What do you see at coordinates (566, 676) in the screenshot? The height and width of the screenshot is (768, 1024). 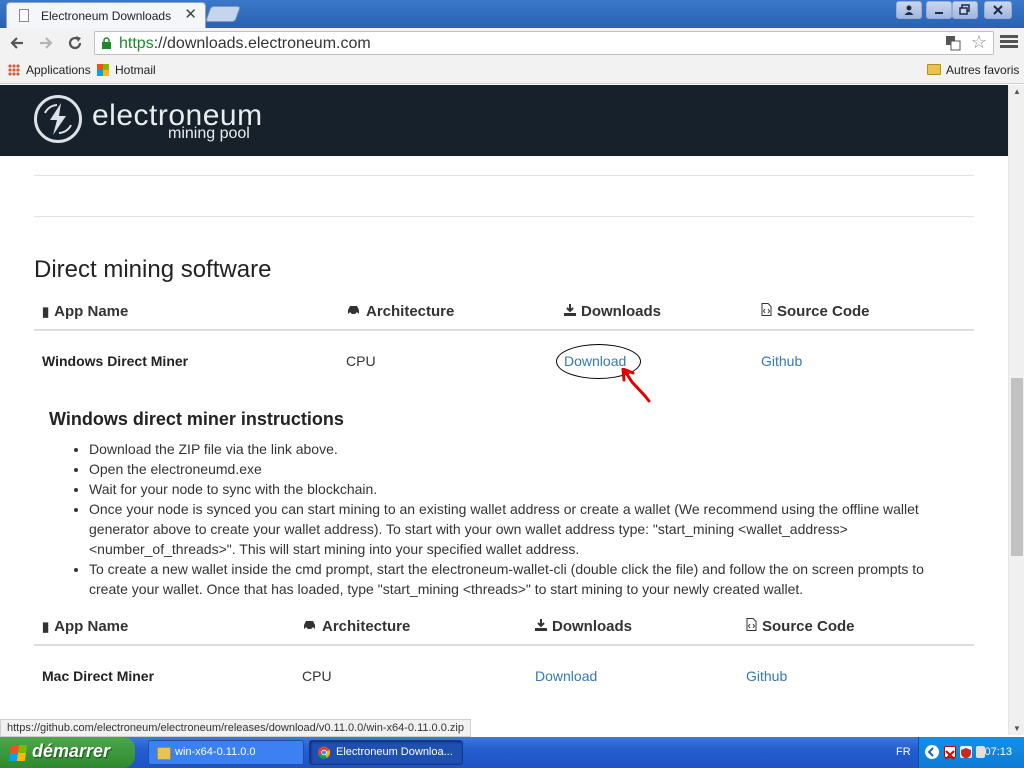 I see `mac-download-link: Download` at bounding box center [566, 676].